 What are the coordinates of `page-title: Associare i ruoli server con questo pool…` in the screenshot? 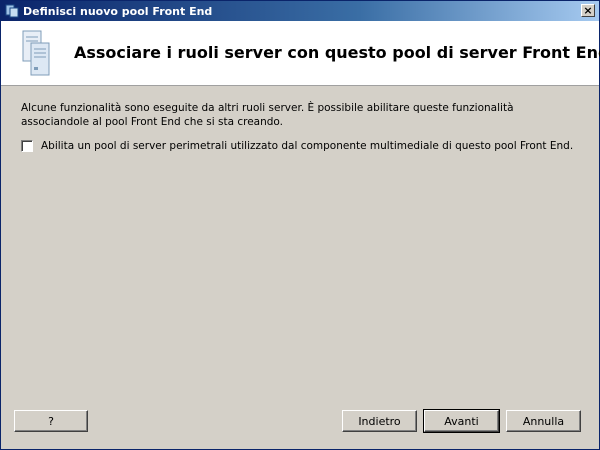 It's located at (337, 52).